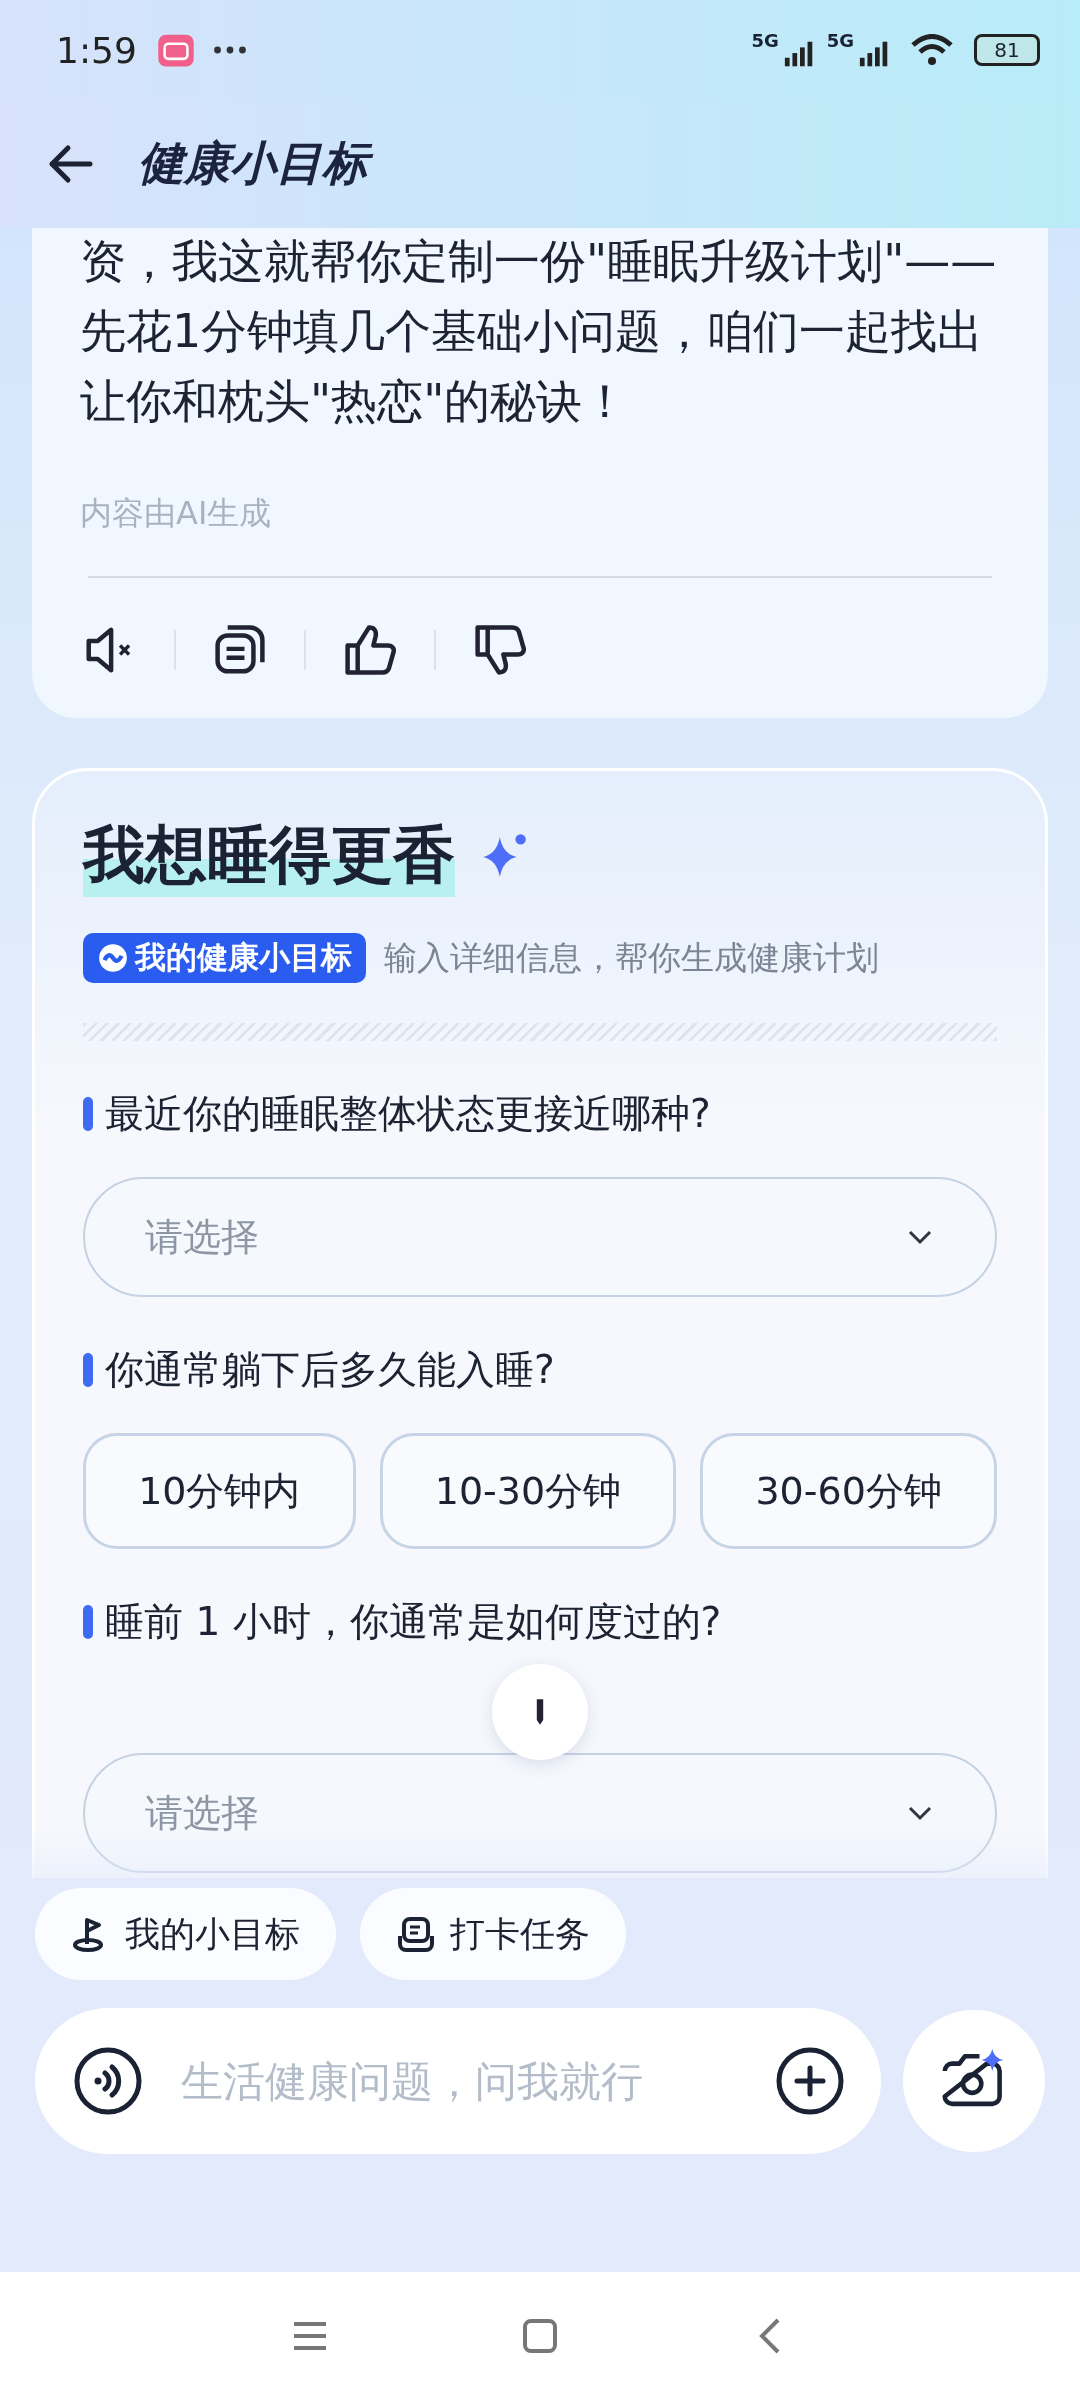 The height and width of the screenshot is (2400, 1080). I want to click on home-icon, so click(540, 2336).